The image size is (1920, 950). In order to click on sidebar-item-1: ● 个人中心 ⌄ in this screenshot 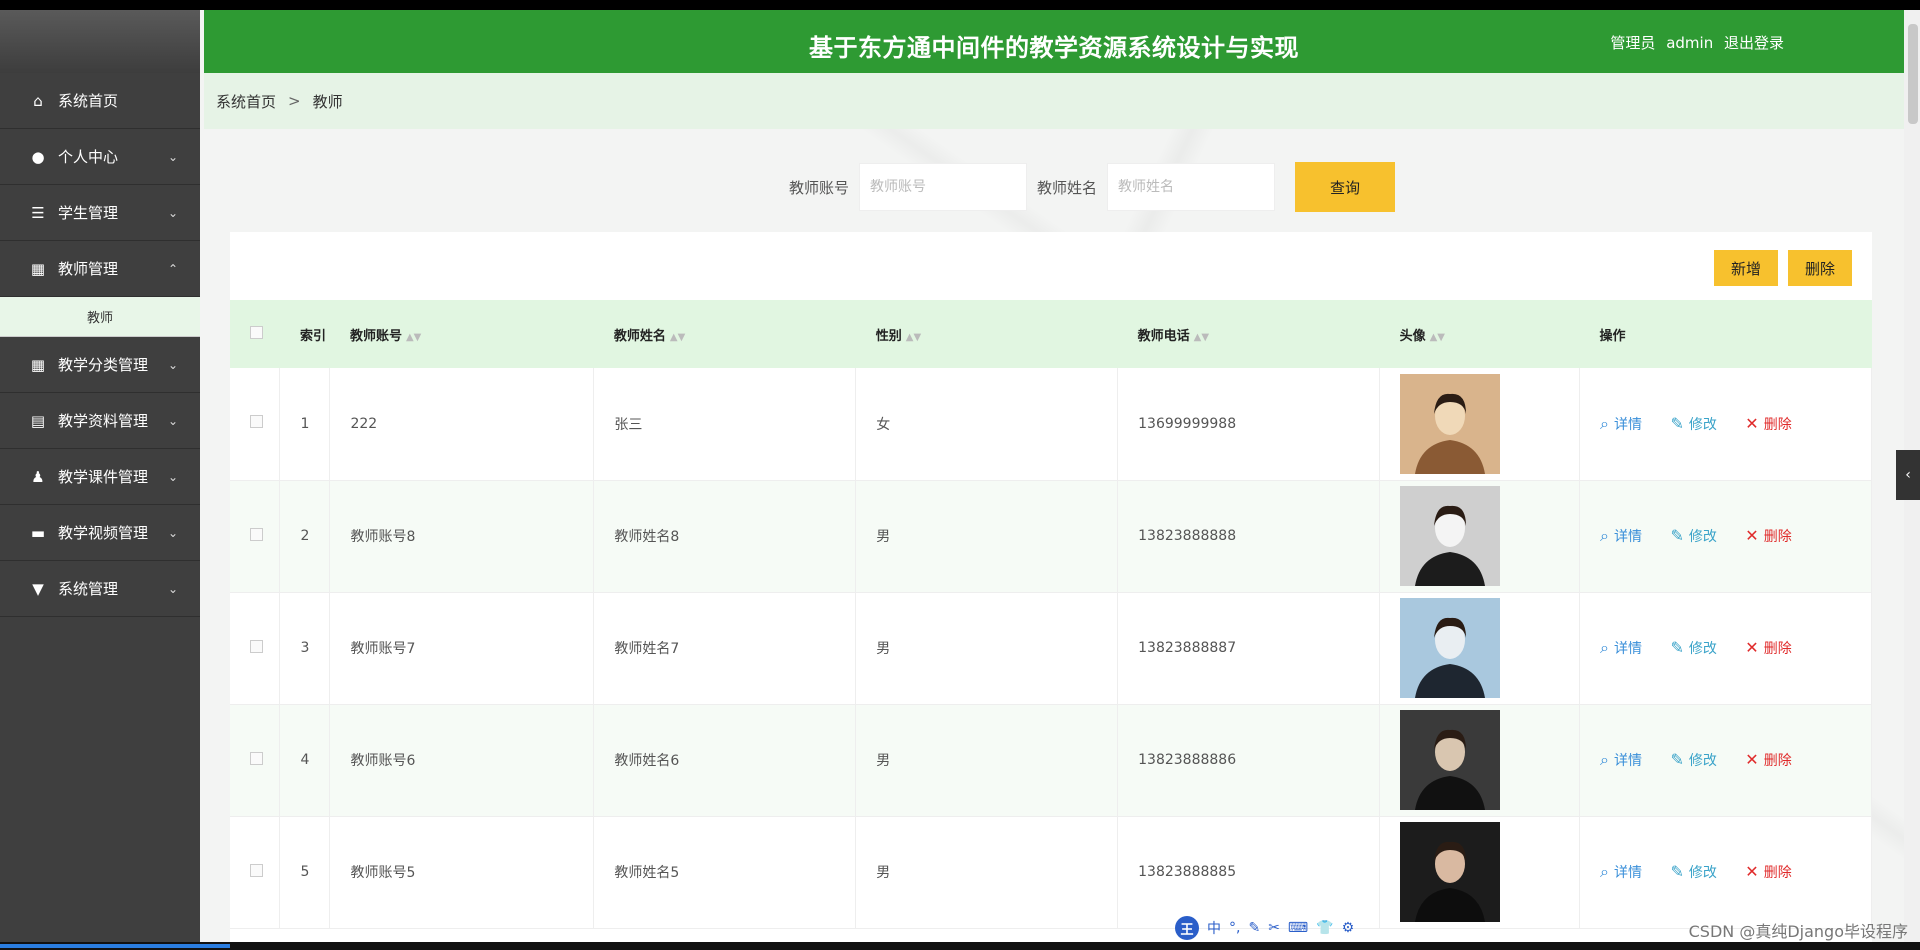, I will do `click(100, 157)`.